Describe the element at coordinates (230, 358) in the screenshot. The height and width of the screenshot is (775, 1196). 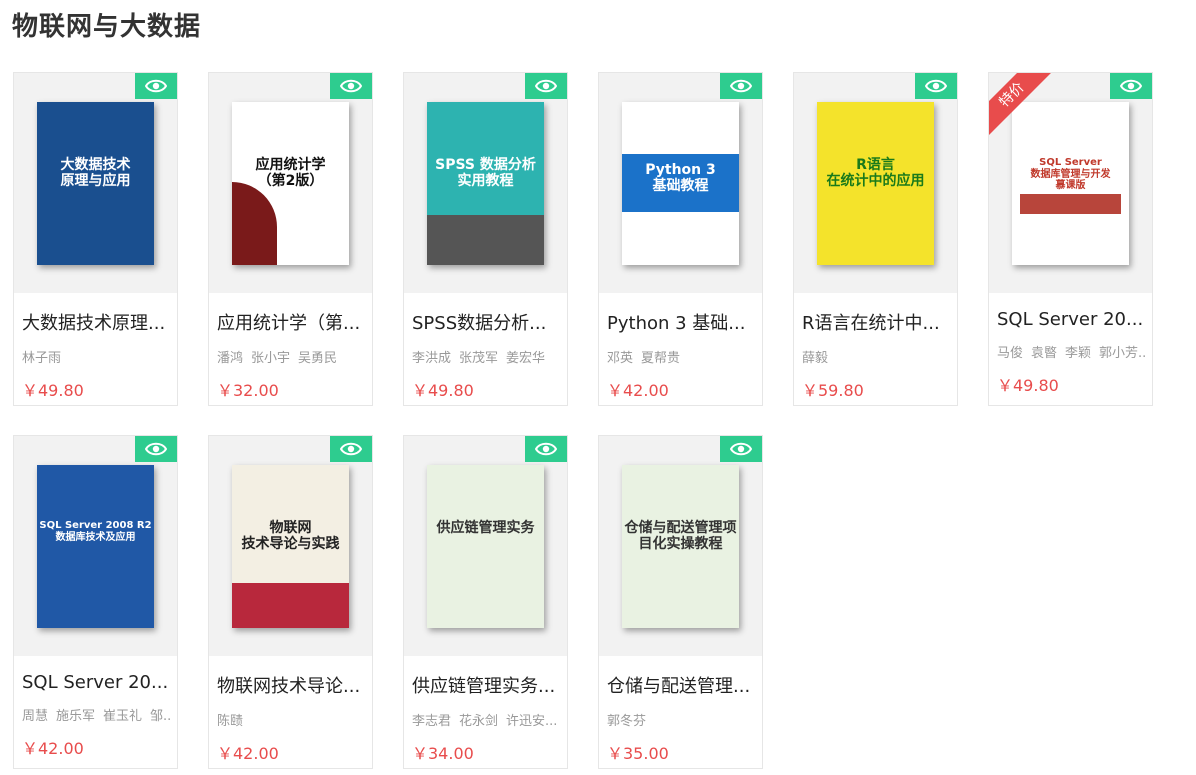
I see `author-name: 潘鸿` at that location.